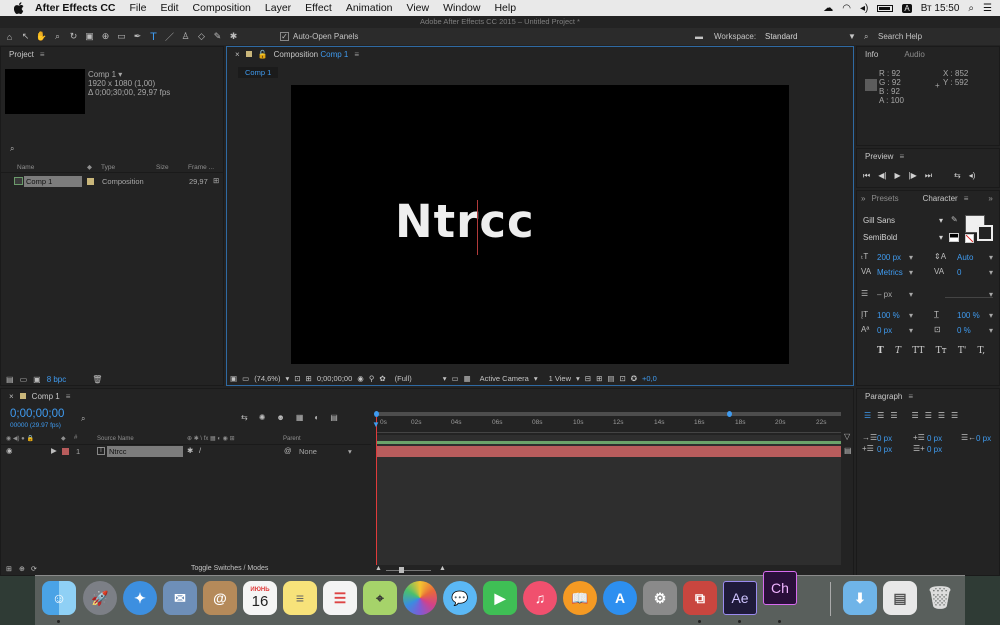 This screenshot has width=1000, height=625. I want to click on selection-tool-icon: ↖, so click(25, 36).